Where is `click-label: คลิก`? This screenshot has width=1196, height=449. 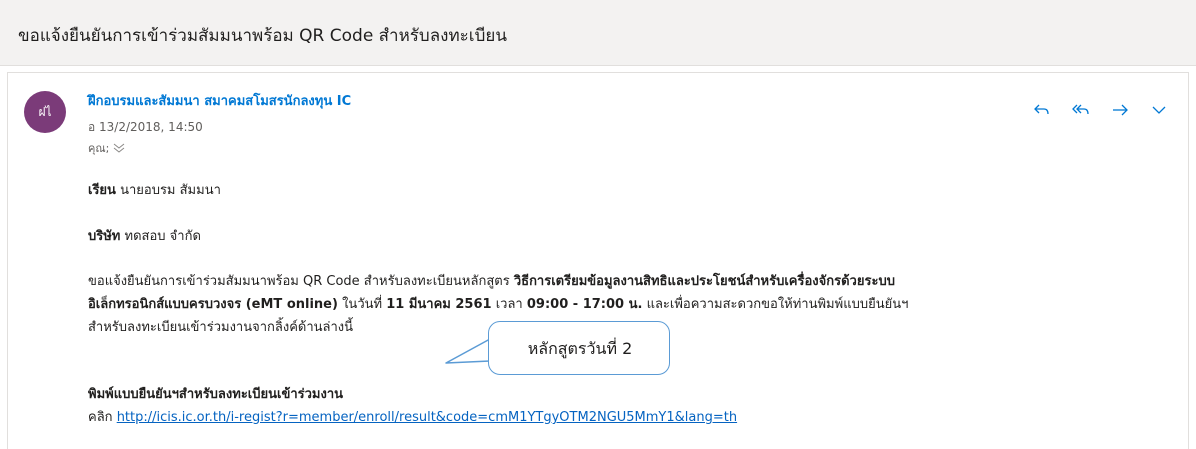
click-label: คลิก is located at coordinates (100, 417).